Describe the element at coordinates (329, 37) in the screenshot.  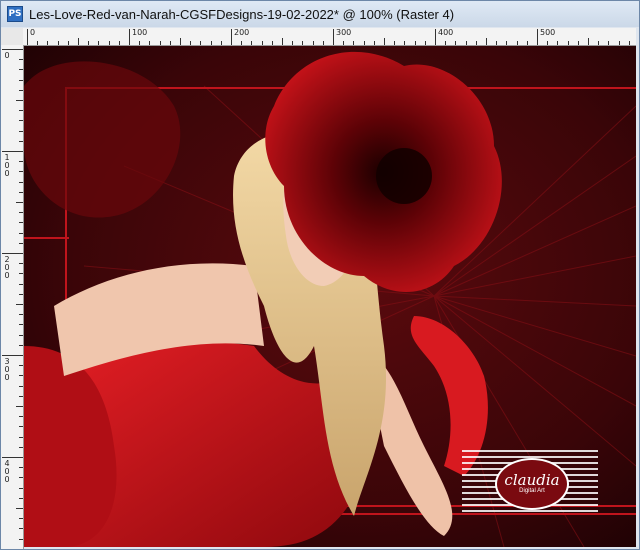
I see `horizontal-ruler: 0 100 200 300 400 500` at that location.